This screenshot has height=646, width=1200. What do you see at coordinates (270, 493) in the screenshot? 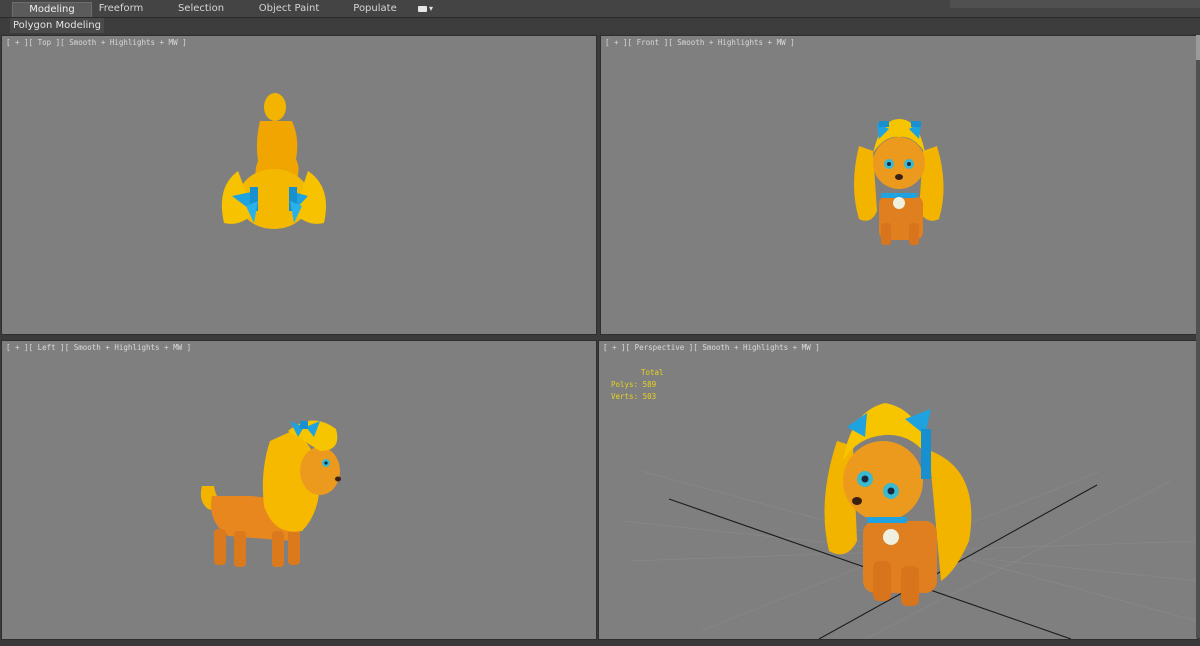
I see `model-left-view` at bounding box center [270, 493].